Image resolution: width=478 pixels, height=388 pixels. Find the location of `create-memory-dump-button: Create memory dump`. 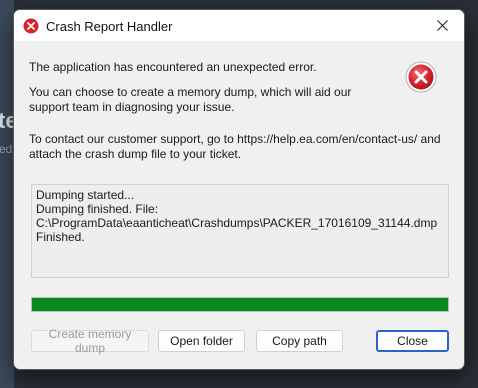

create-memory-dump-button: Create memory dump is located at coordinates (90, 341).